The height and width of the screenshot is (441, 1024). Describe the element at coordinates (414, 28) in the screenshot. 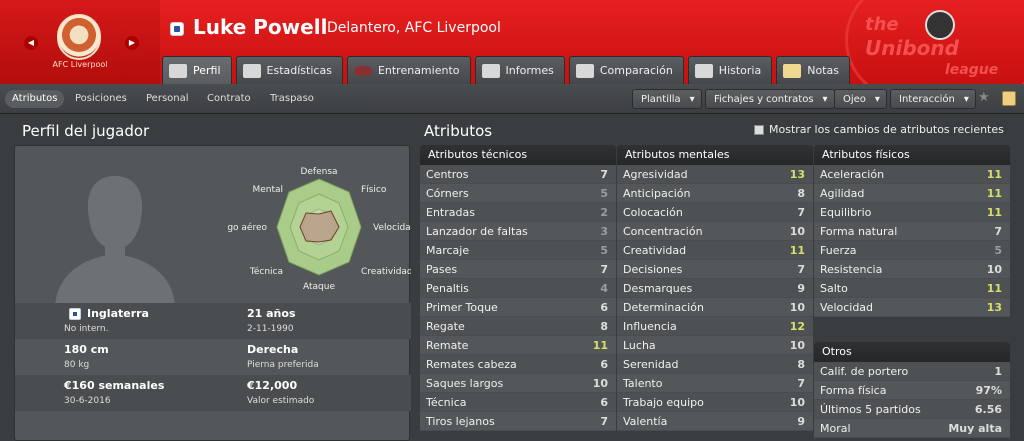

I see `player-position-club: Delantero, AFC Liverpool` at that location.